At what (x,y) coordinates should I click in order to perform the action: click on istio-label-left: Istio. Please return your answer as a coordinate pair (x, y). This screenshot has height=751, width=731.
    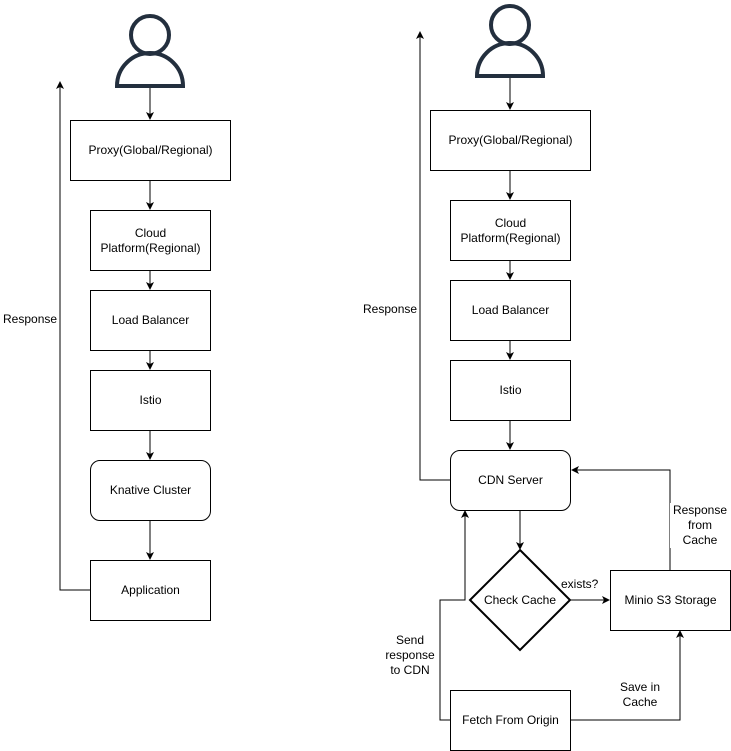
    Looking at the image, I should click on (150, 400).